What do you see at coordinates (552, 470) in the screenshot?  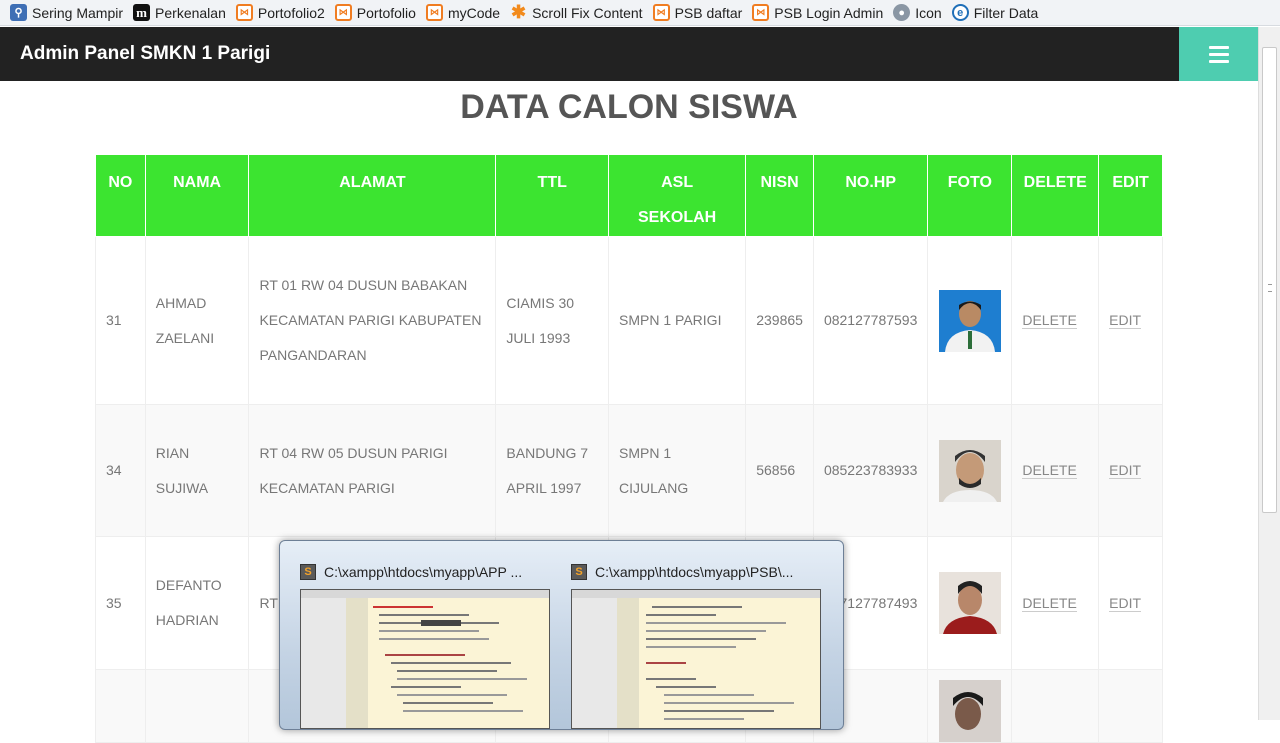 I see `cell-ttl: BANDUNG 7 APRIL 1997` at bounding box center [552, 470].